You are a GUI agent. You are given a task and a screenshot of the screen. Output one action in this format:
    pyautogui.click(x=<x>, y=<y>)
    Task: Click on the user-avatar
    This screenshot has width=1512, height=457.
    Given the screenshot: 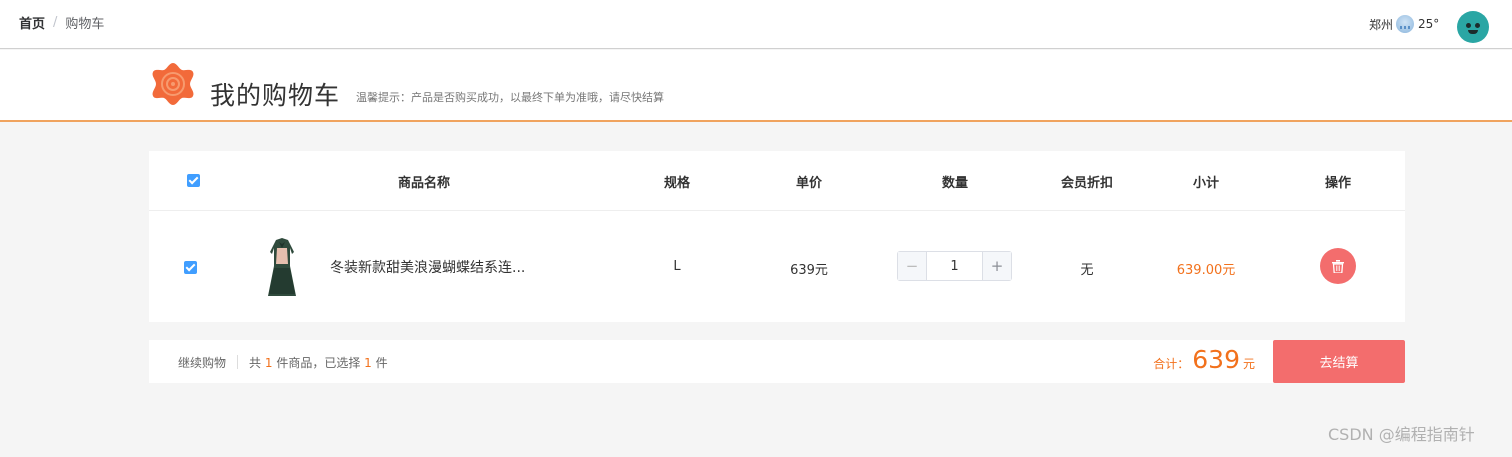 What is the action you would take?
    pyautogui.click(x=1473, y=27)
    